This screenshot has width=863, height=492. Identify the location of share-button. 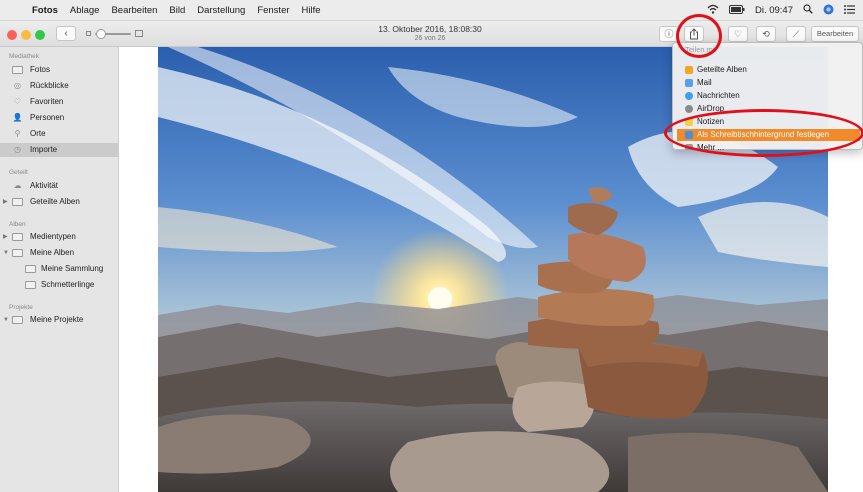
(694, 34).